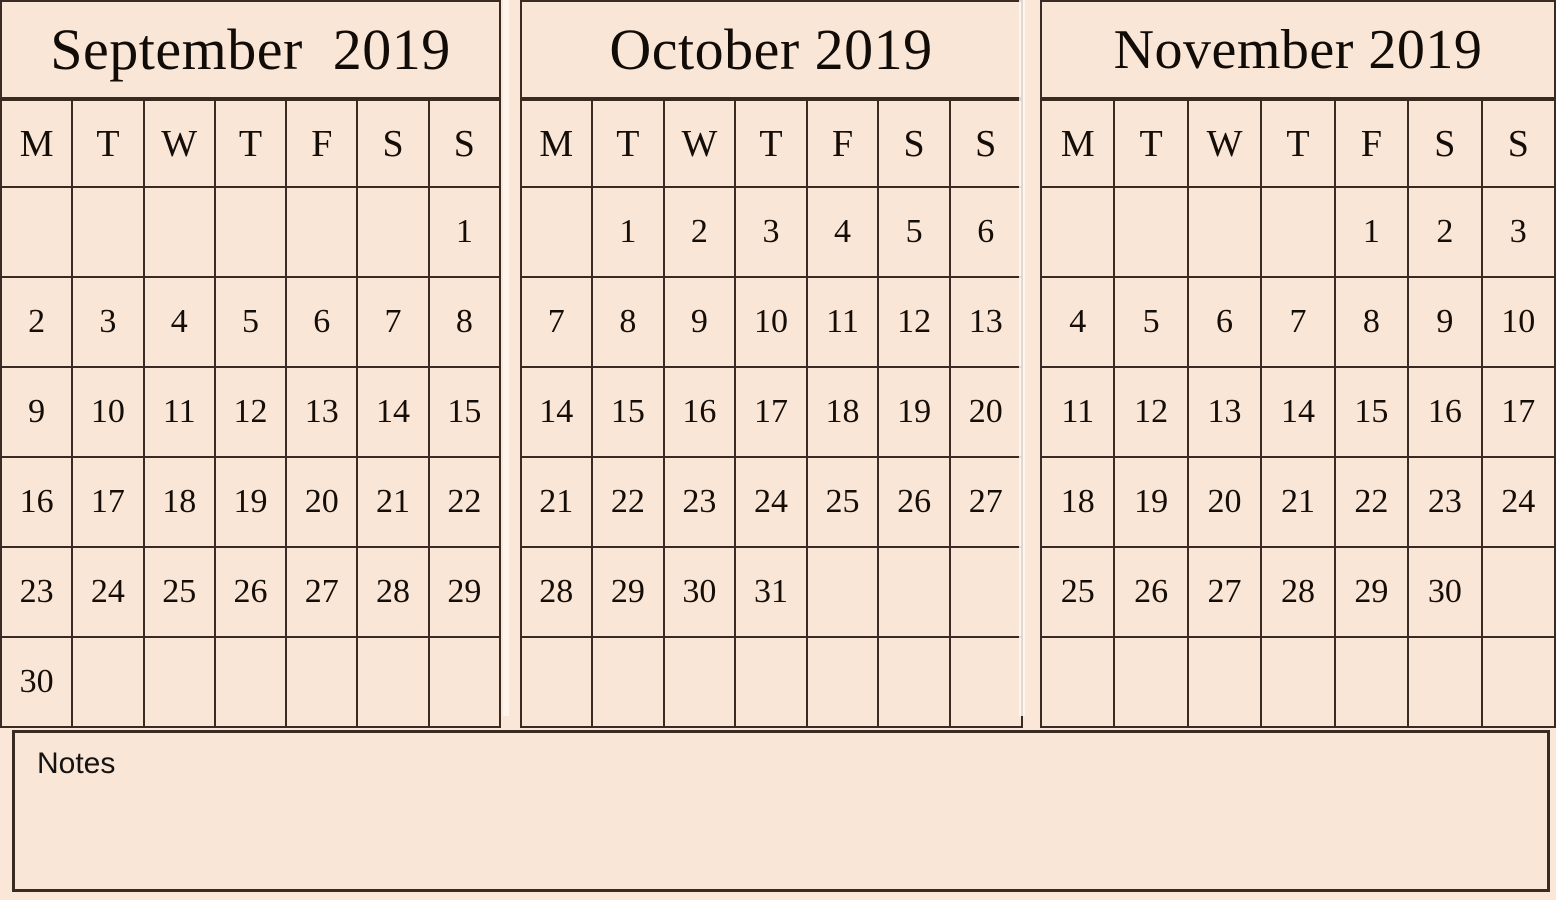  I want to click on day-cell: 5, so click(1151, 322).